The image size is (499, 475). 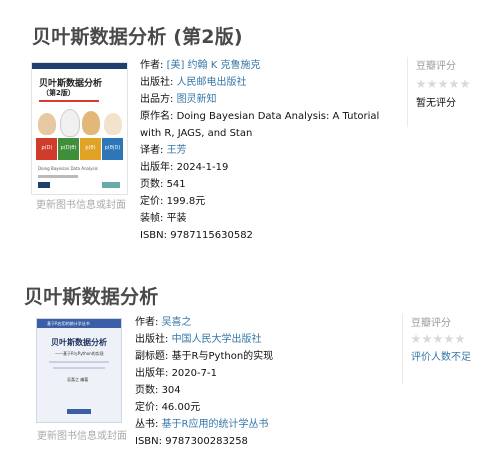 I want to click on info-pages-row: 页数: 541, so click(x=163, y=184).